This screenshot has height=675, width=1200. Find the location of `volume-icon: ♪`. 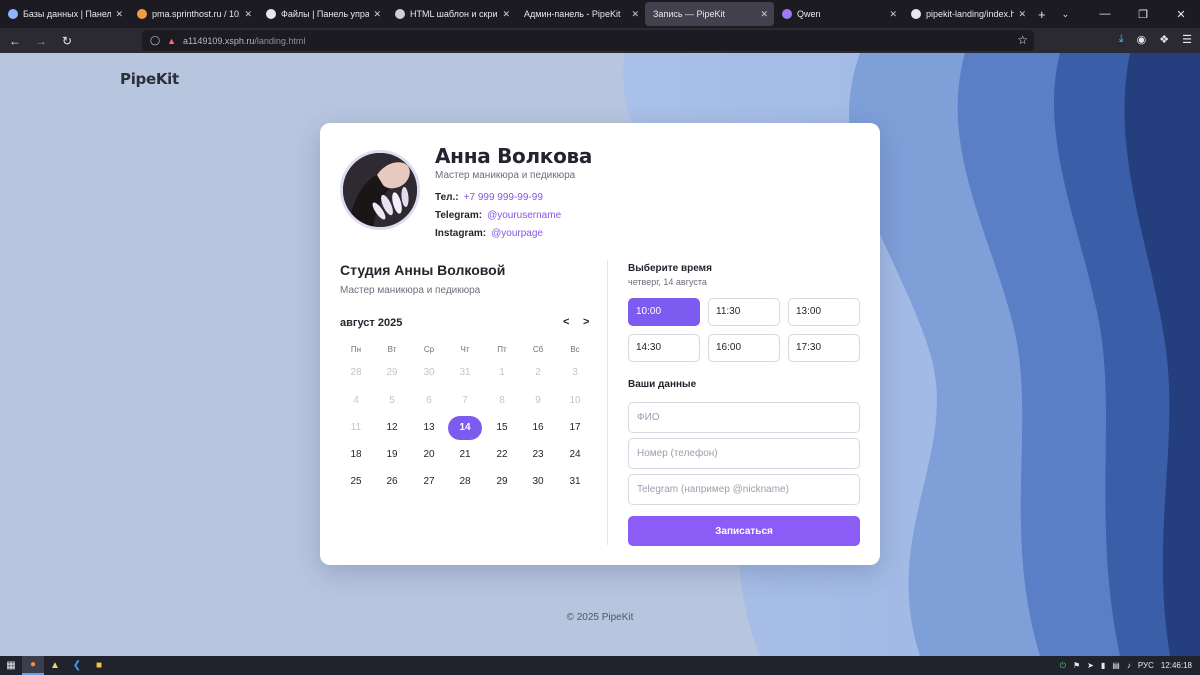

volume-icon: ♪ is located at coordinates (1129, 665).